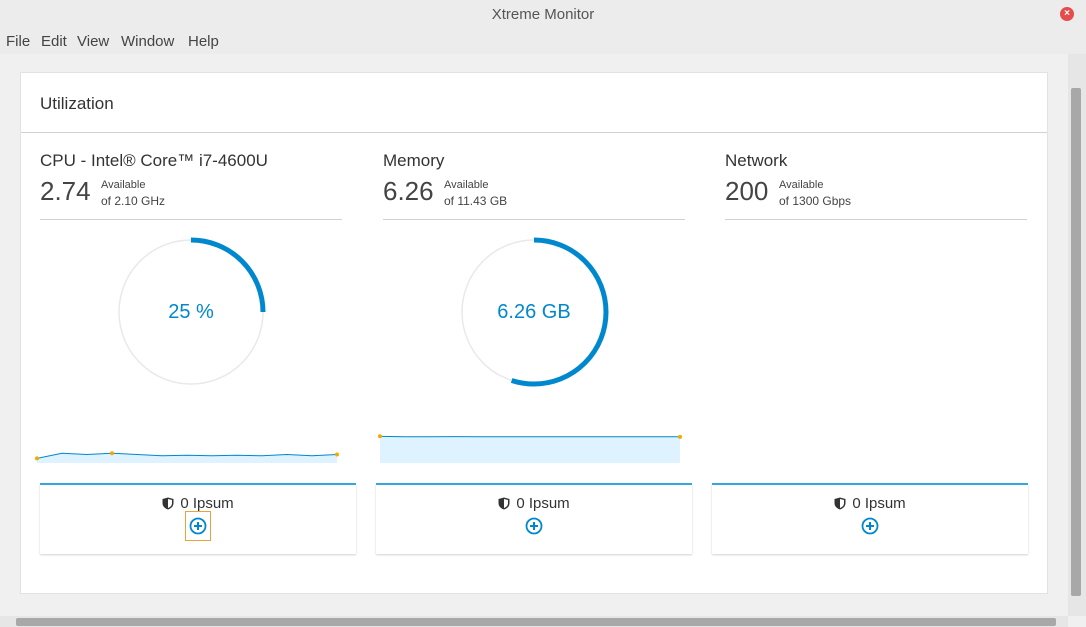 The image size is (1086, 627). I want to click on network-available-label: Available, so click(801, 185).